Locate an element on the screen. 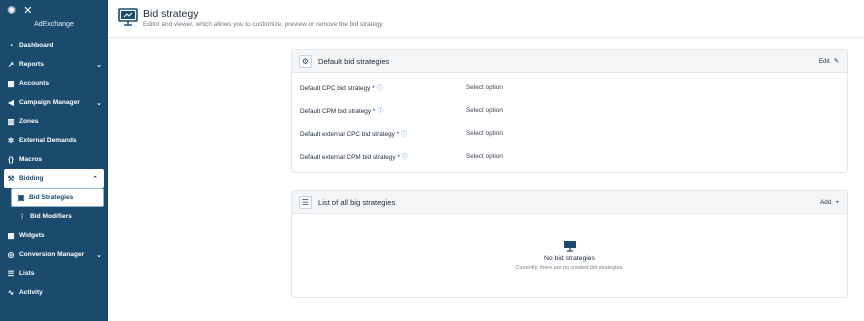  chart-icon: ↗ is located at coordinates (11, 64).